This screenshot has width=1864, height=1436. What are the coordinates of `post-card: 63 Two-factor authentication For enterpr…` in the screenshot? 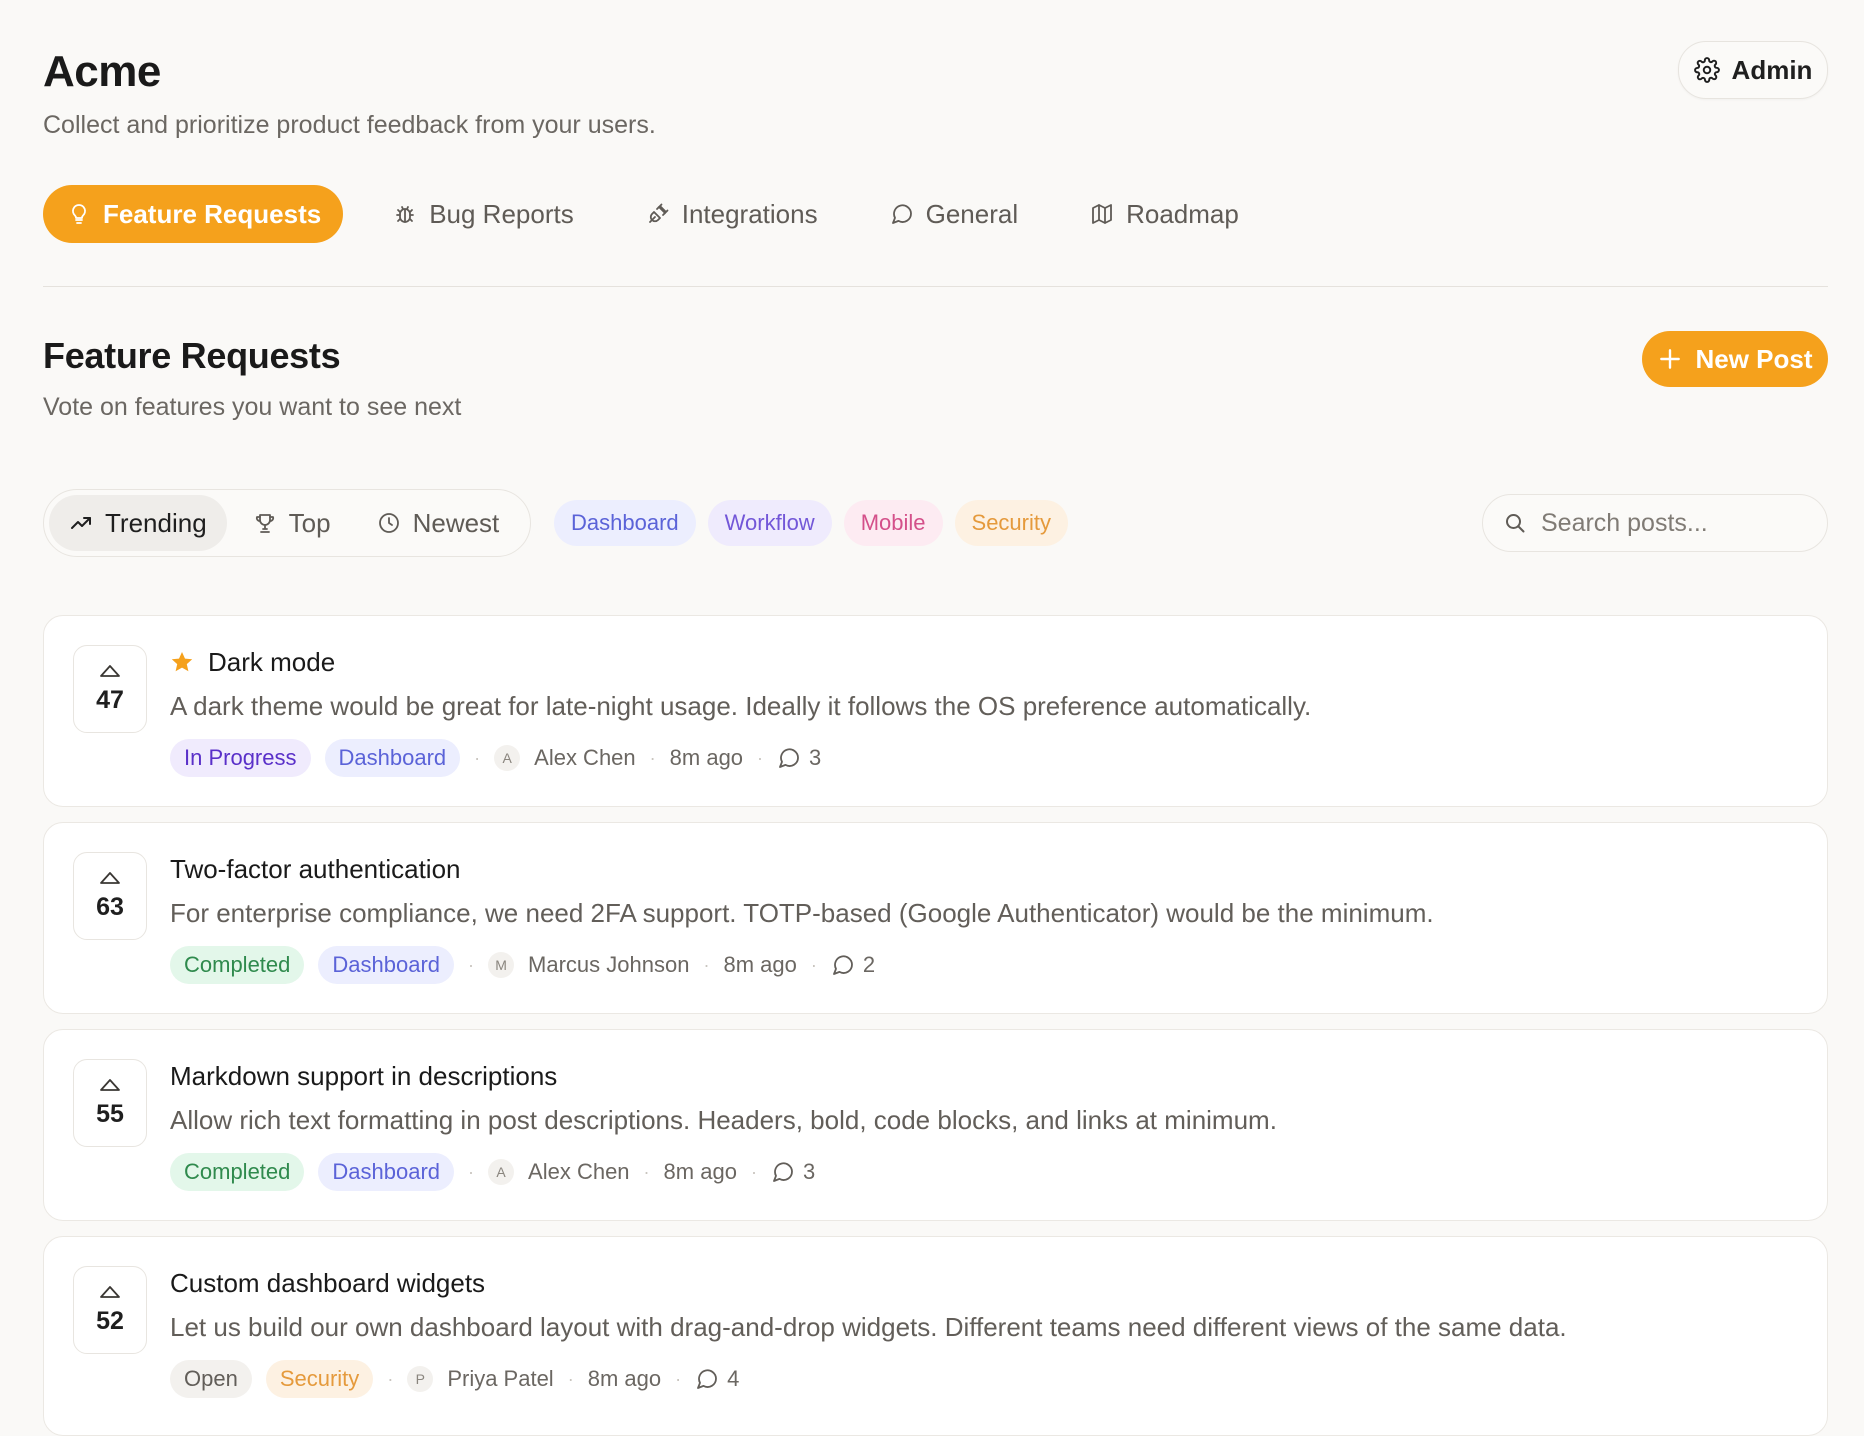 It's located at (935, 918).